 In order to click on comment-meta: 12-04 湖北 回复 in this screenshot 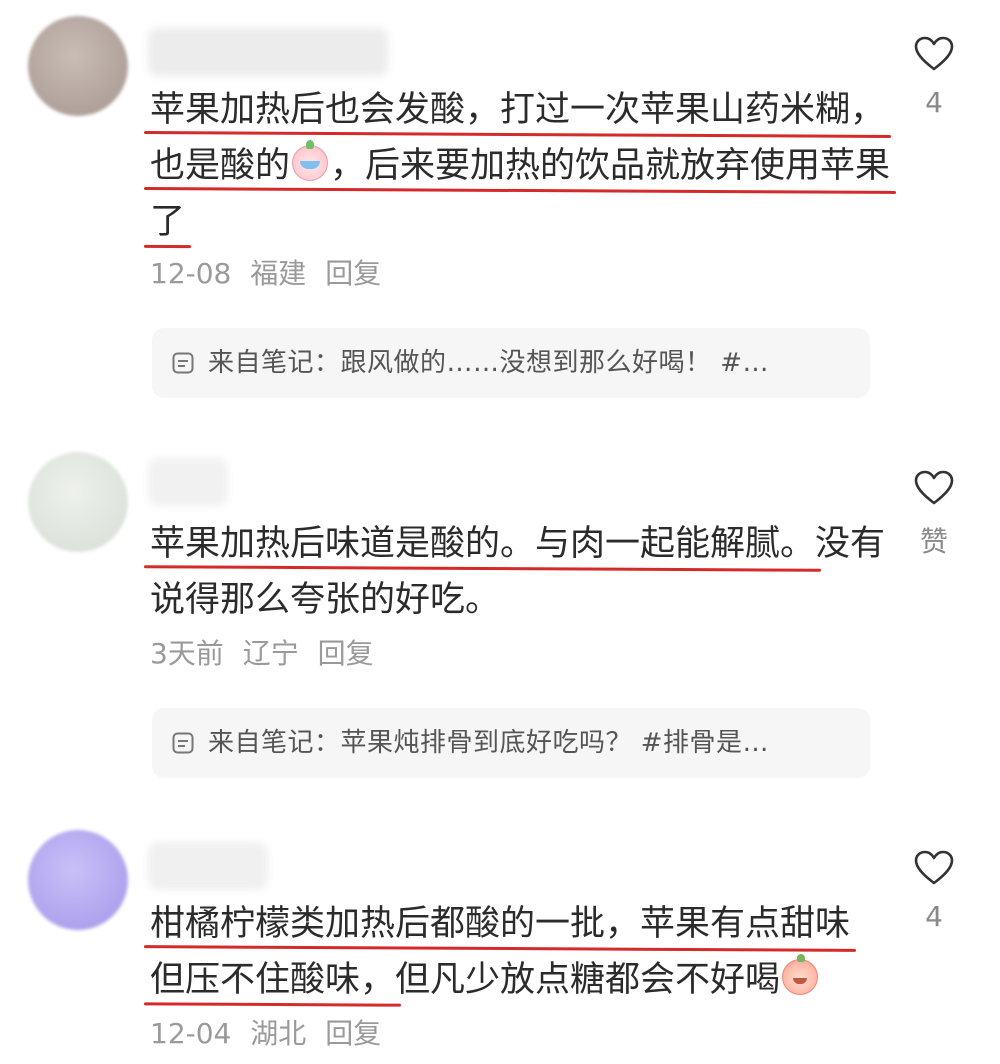, I will do `click(270, 1032)`.